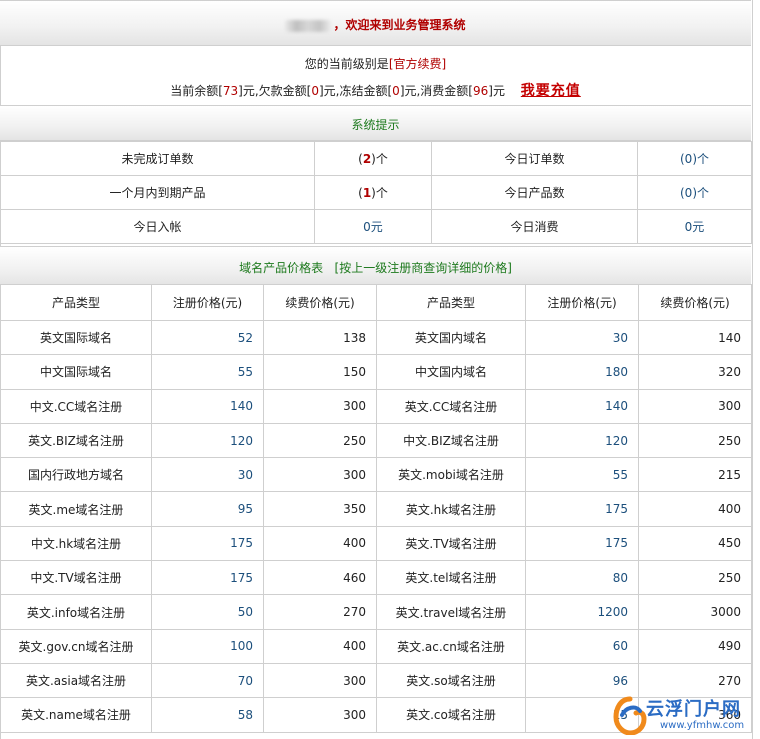  I want to click on price-row: 英文.me域名注册 95 350 英文.hk域名注册 175 400, so click(376, 509).